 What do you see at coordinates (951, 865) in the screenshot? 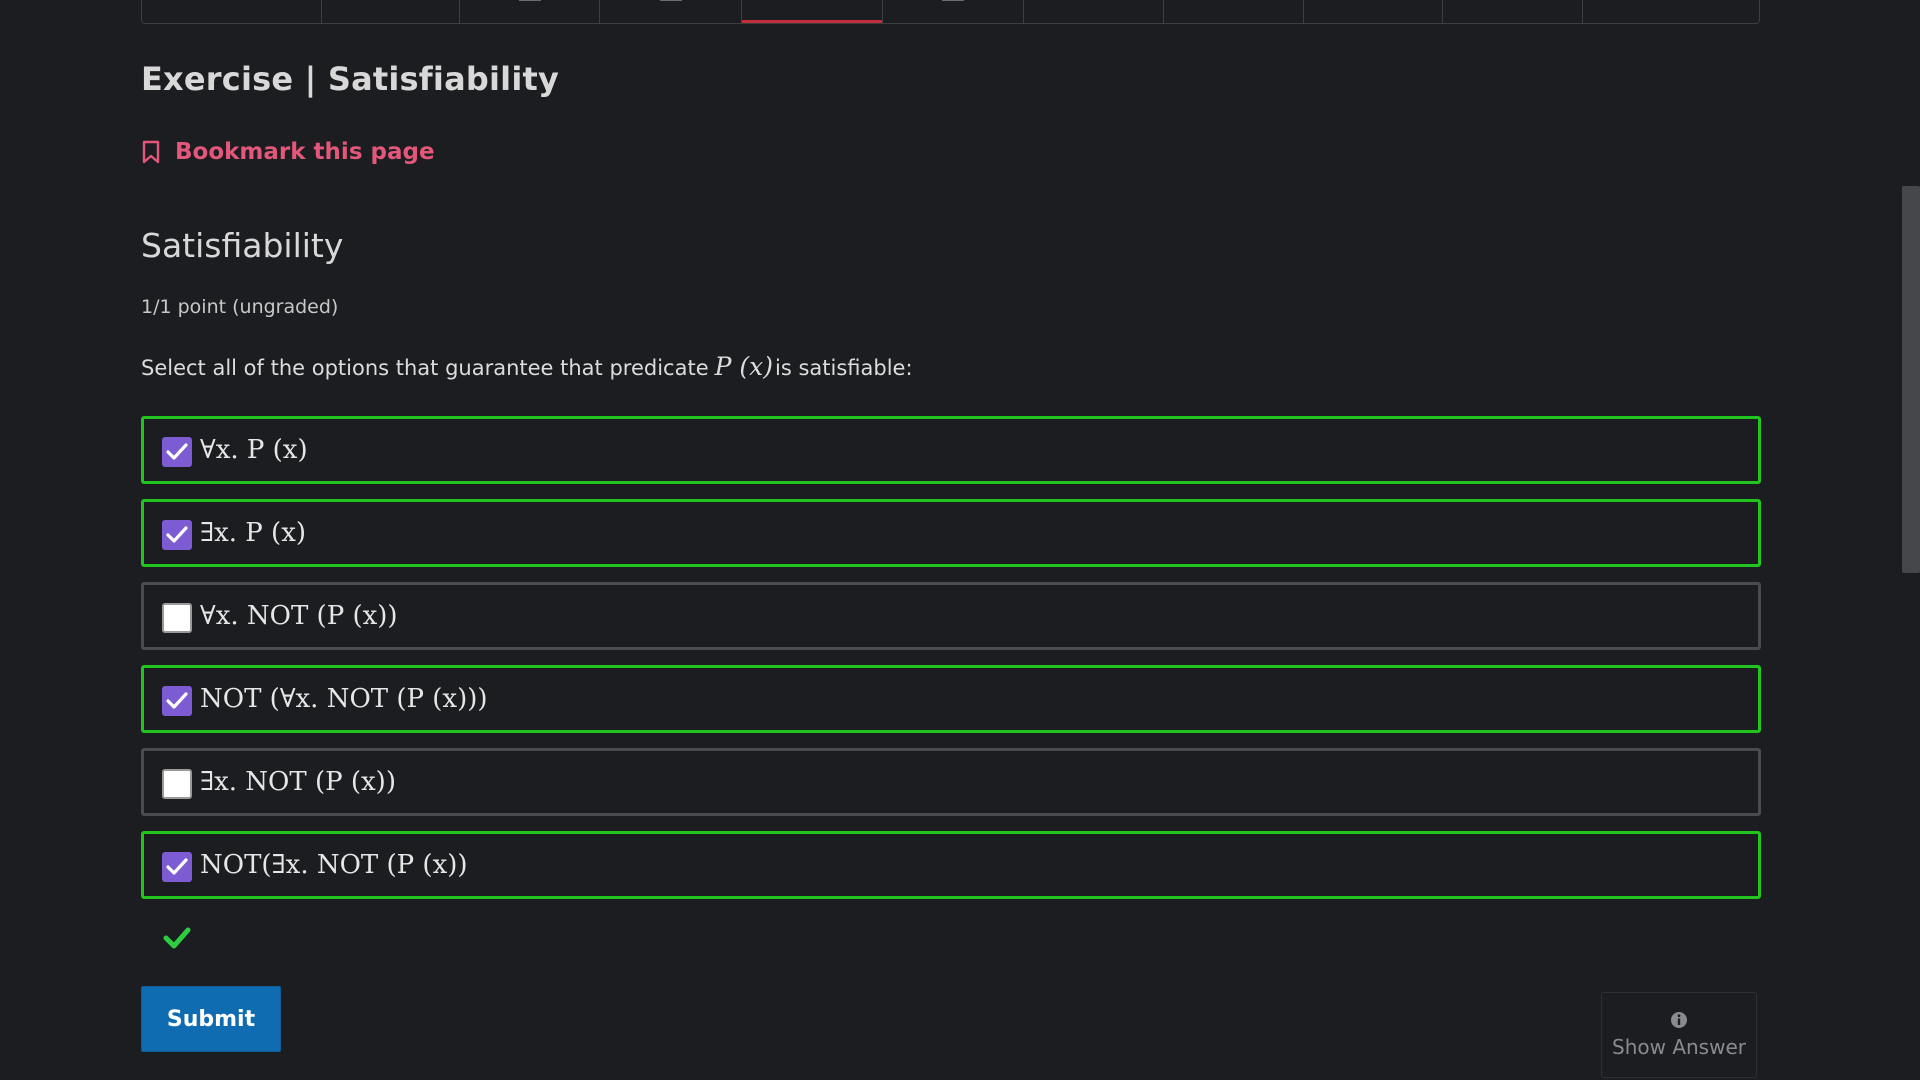
I see `choice-option: NOT(∃x. NOT (P (x))` at bounding box center [951, 865].